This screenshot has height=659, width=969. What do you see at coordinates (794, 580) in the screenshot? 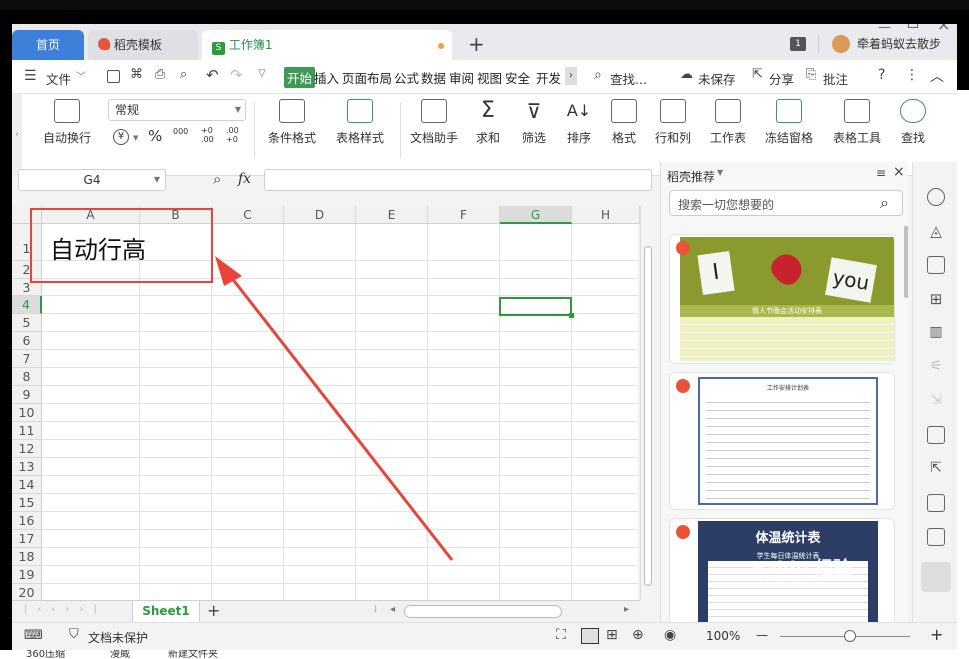
I see `watermark-url: jingyan.baidu.com` at bounding box center [794, 580].